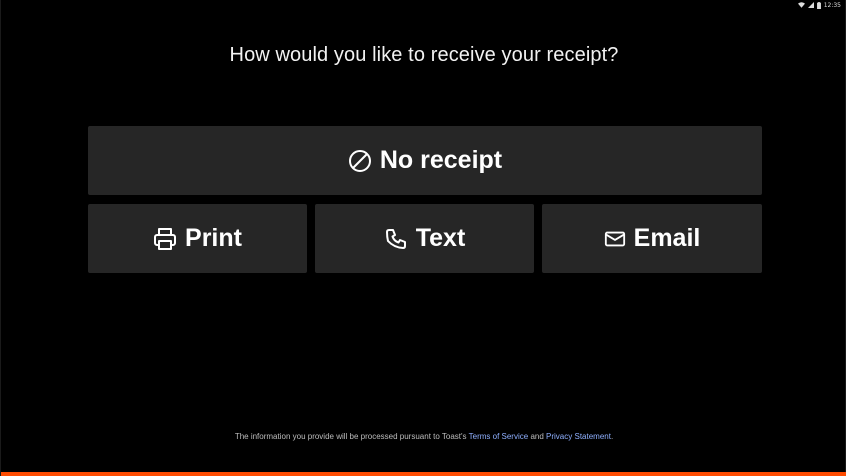 Image resolution: width=846 pixels, height=476 pixels. Describe the element at coordinates (395, 238) in the screenshot. I see `phone-icon` at that location.